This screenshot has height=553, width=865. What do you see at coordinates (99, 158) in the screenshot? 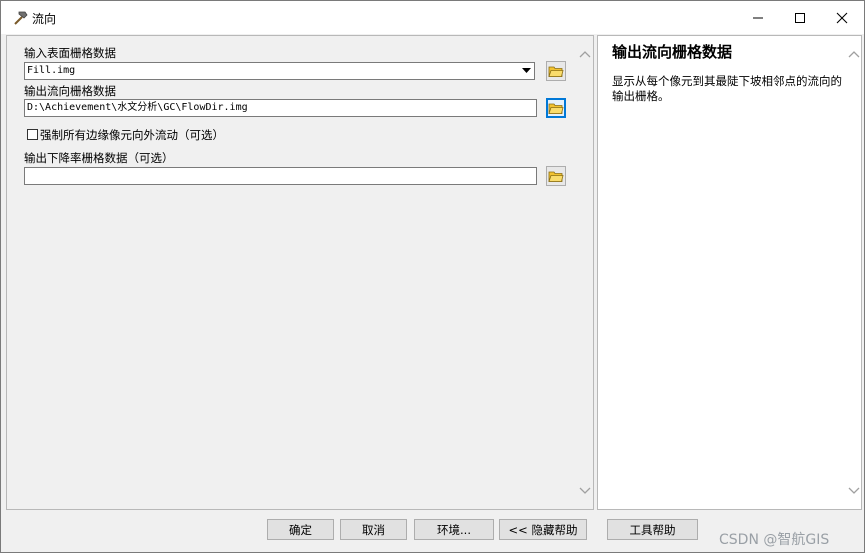
I see `output-drop-label: 输出下降率栅格数据（可选）` at bounding box center [99, 158].